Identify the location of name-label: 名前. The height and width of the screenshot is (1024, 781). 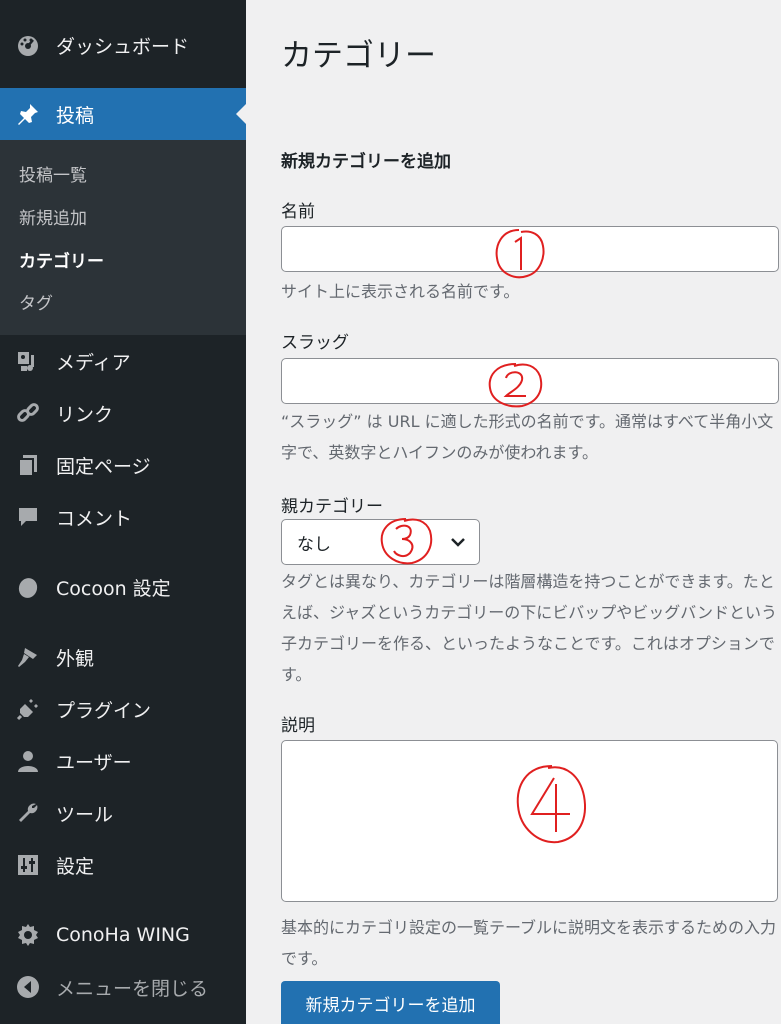
(298, 212).